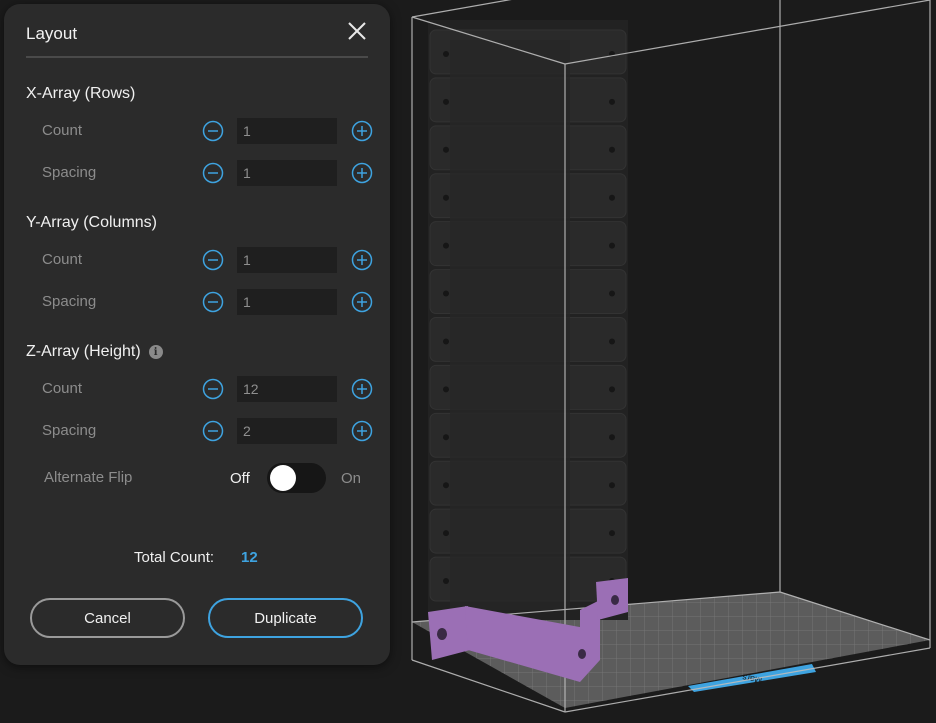  I want to click on x-spacing-minus-icon, so click(213, 173).